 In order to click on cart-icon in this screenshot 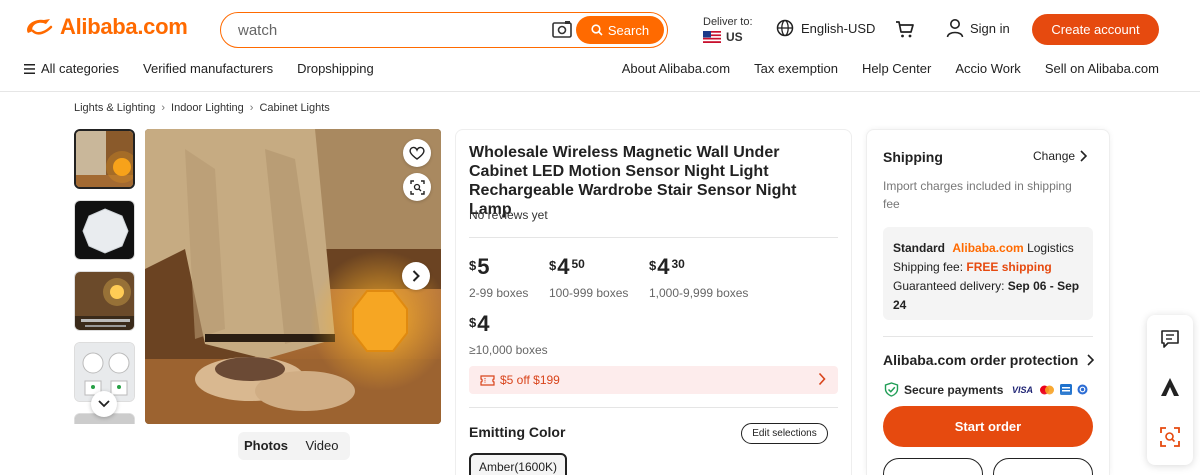, I will do `click(905, 29)`.